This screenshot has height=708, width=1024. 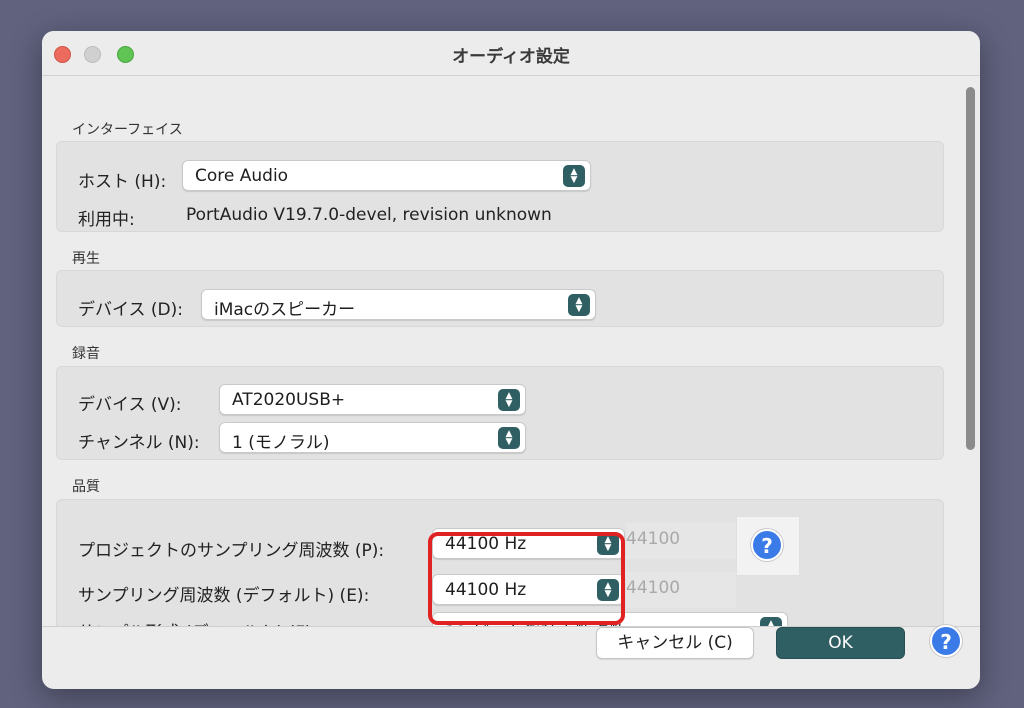 I want to click on quality-help-button: ?, so click(x=767, y=545).